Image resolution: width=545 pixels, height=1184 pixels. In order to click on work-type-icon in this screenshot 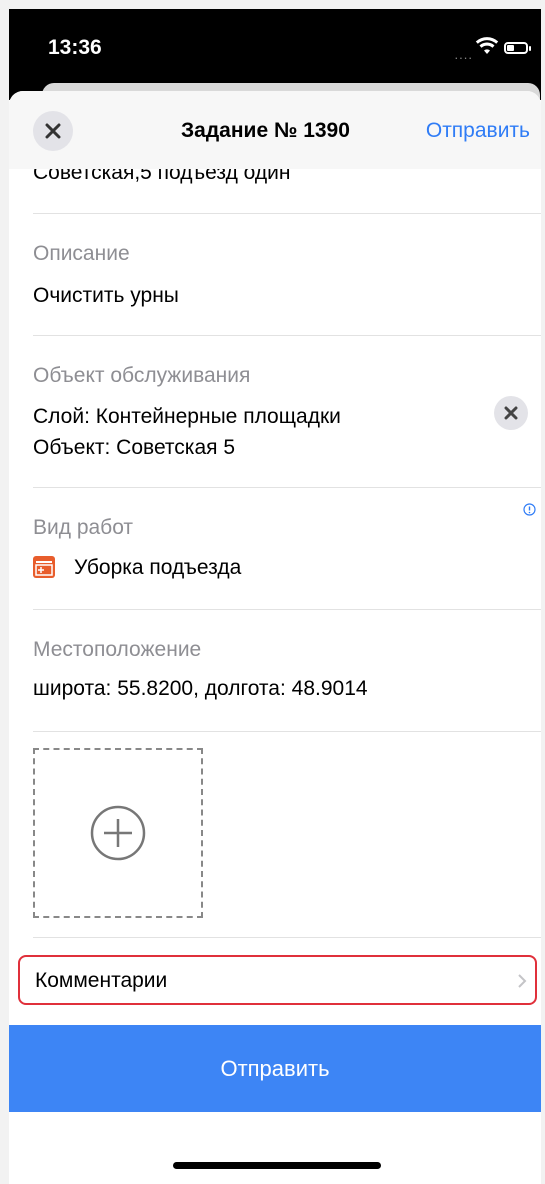, I will do `click(44, 567)`.